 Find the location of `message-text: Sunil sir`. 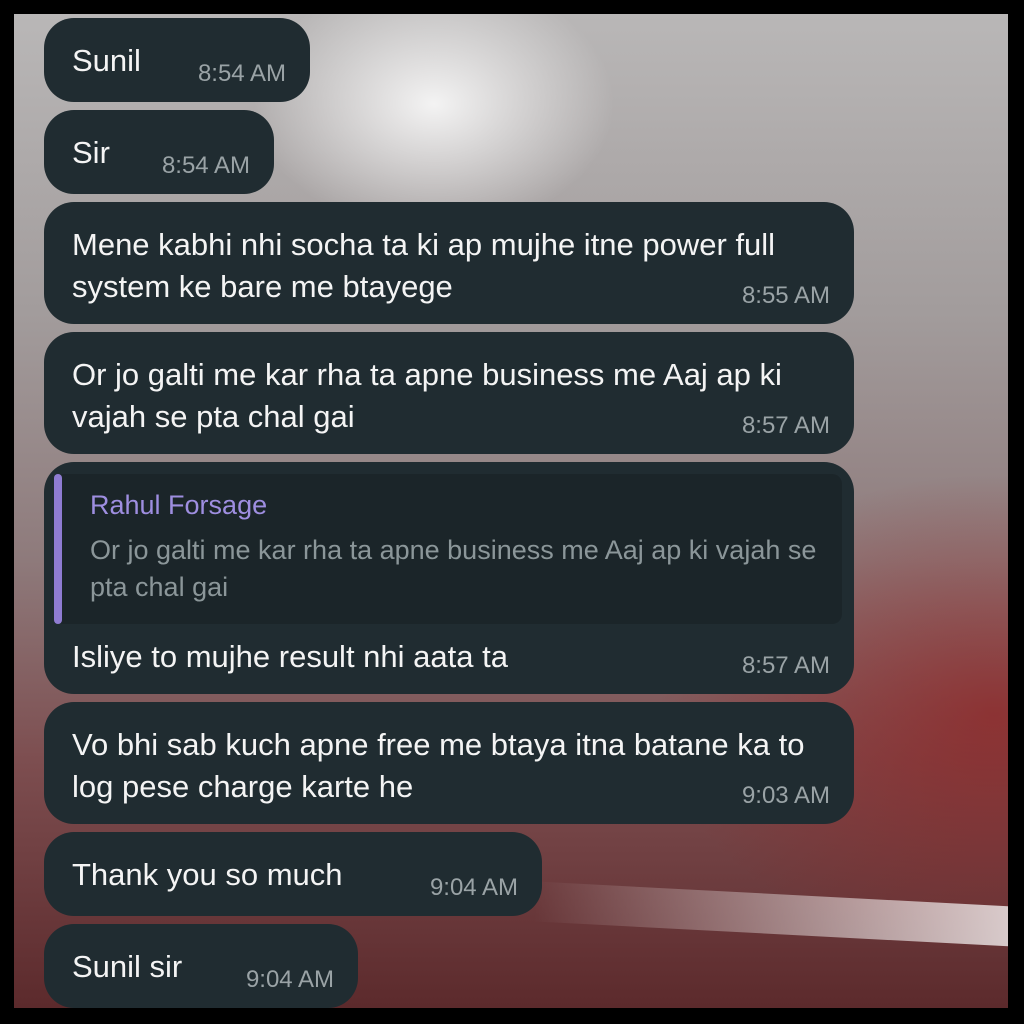

message-text: Sunil sir is located at coordinates (127, 966).